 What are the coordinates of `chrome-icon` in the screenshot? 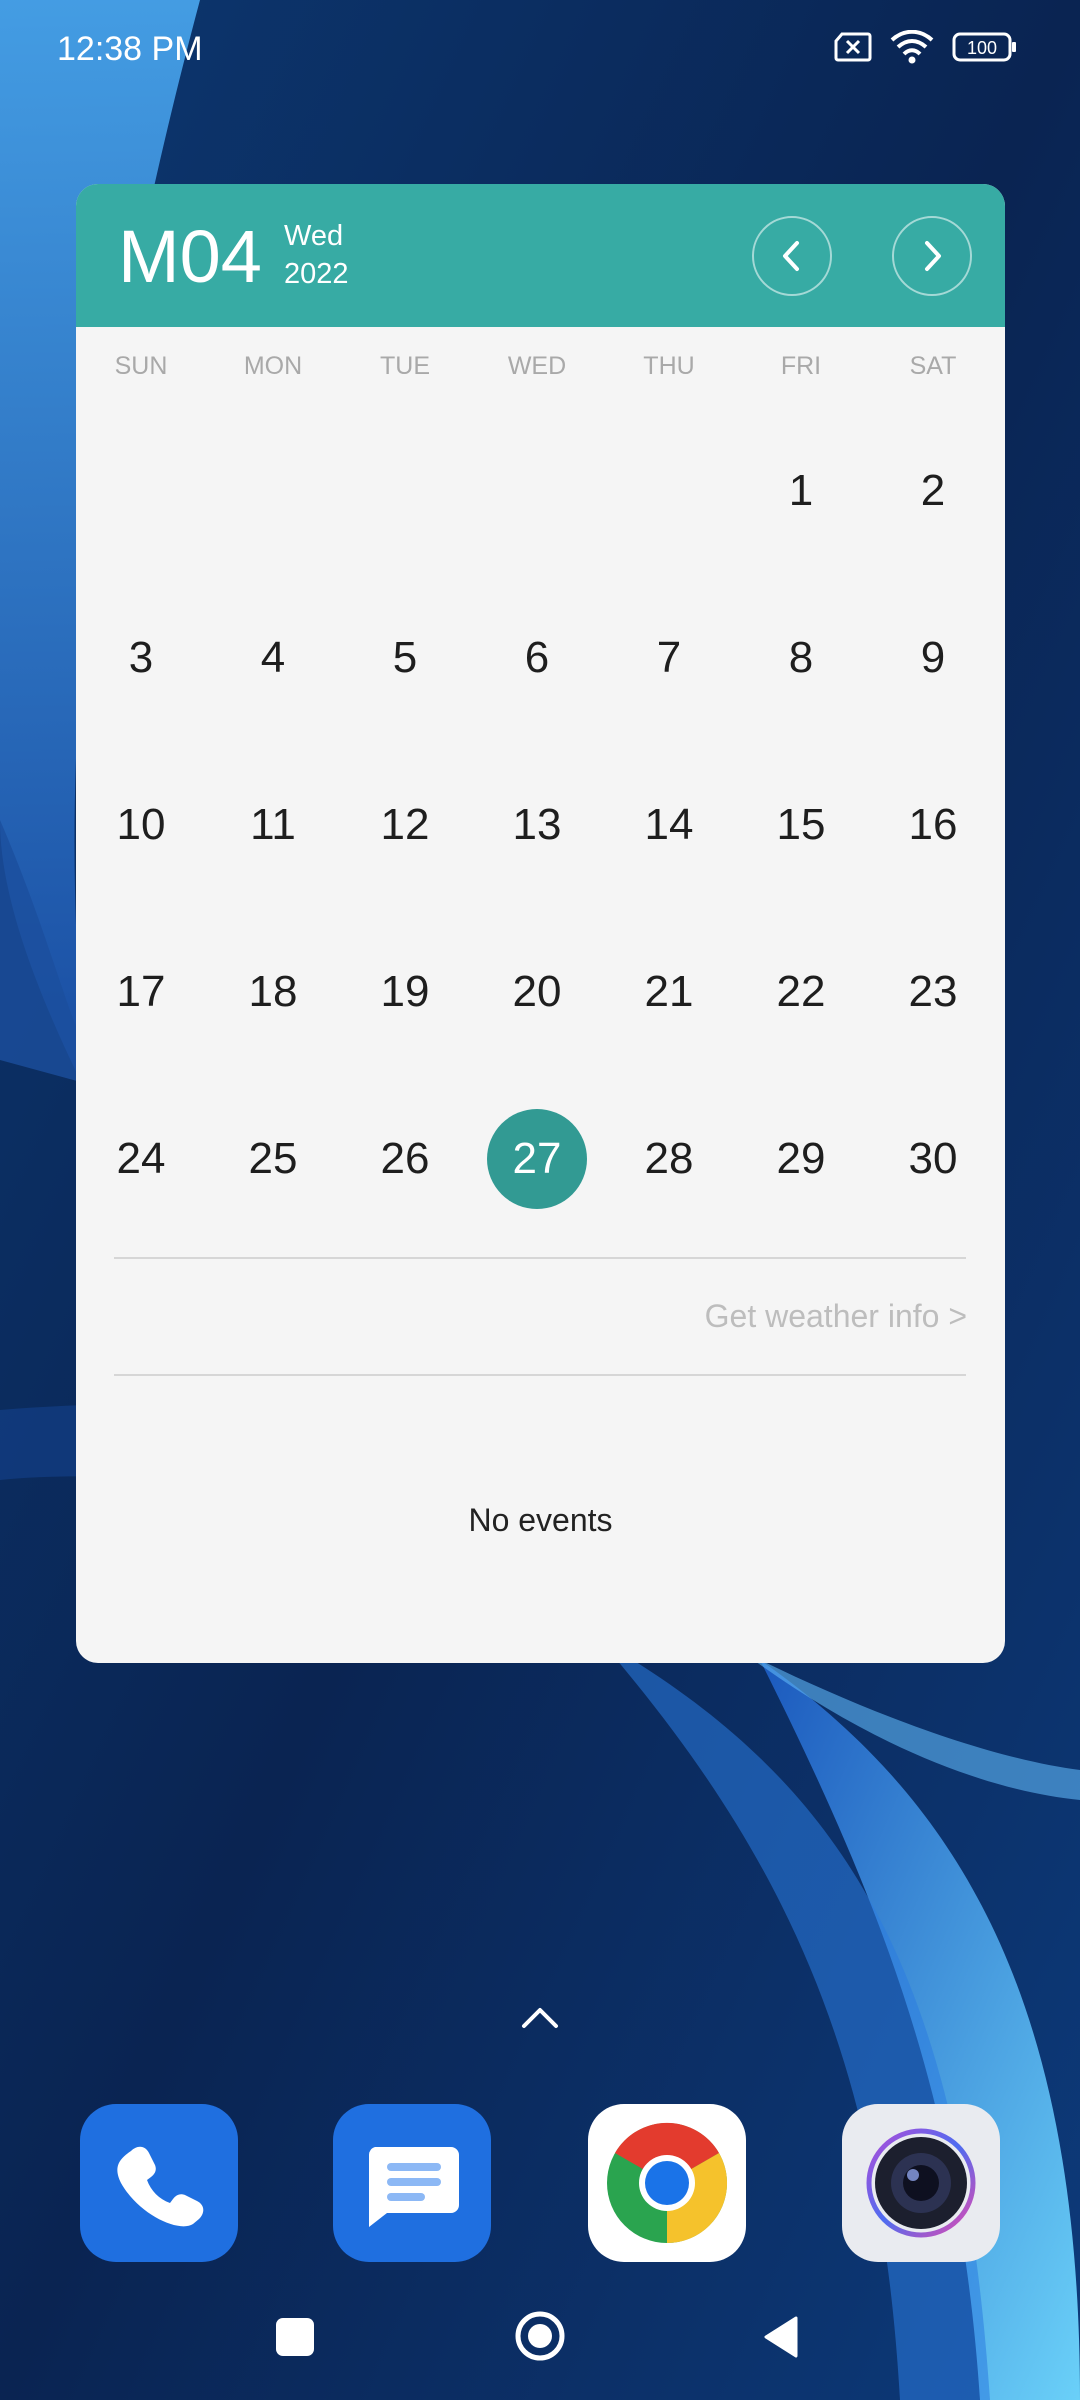 It's located at (667, 2182).